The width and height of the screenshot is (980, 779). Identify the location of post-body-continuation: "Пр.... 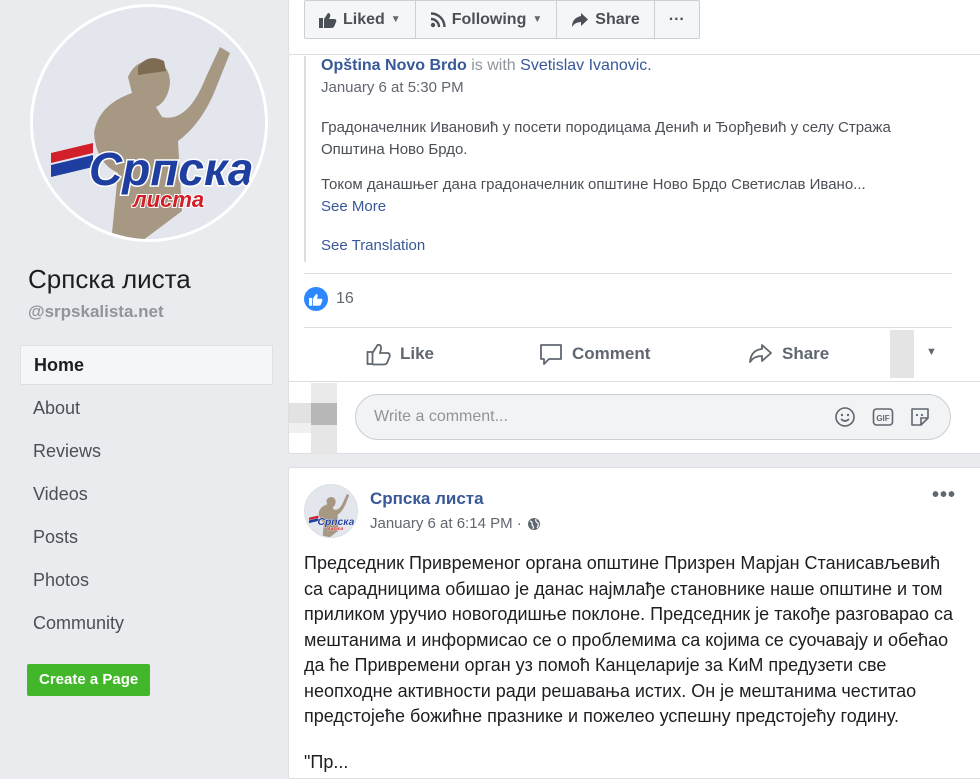
(326, 762).